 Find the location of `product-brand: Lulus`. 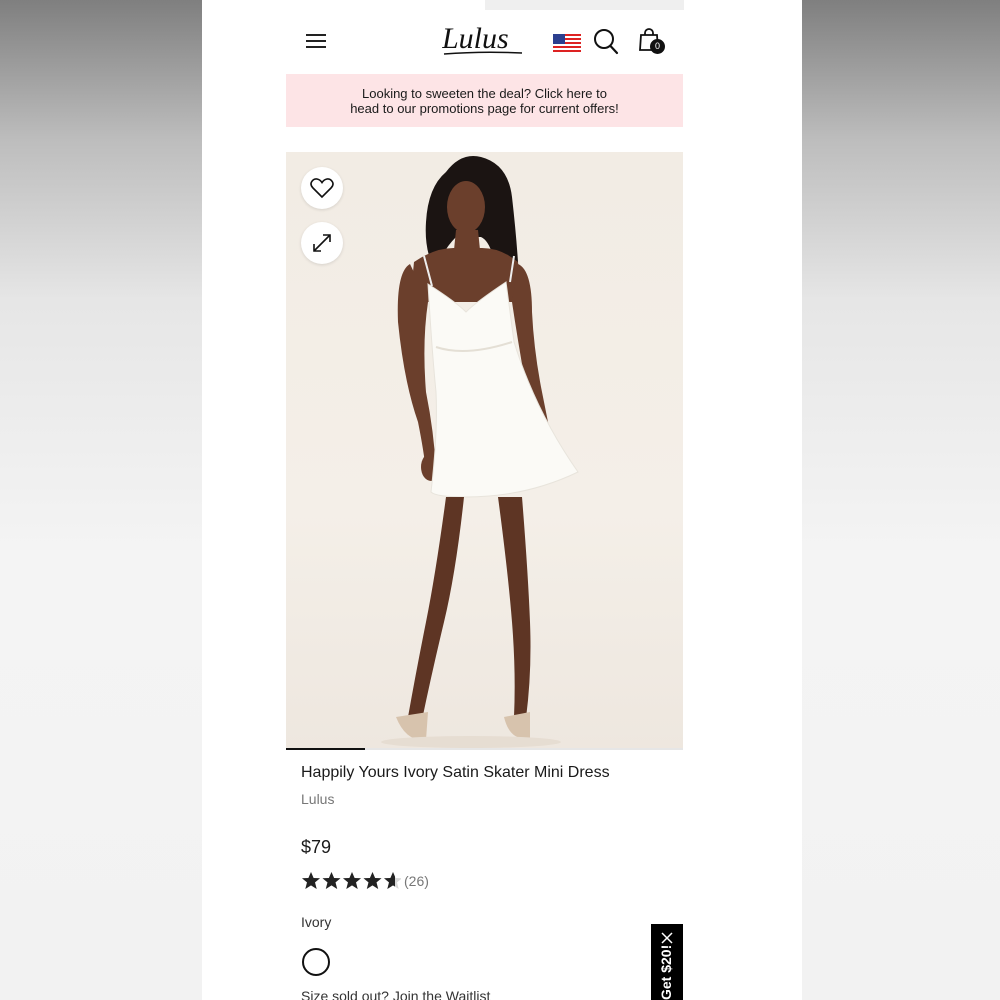

product-brand: Lulus is located at coordinates (317, 799).